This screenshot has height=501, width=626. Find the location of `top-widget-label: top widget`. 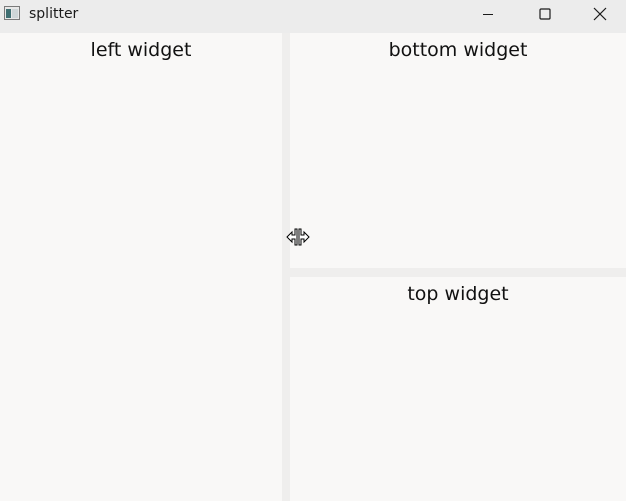

top-widget-label: top widget is located at coordinates (458, 294).